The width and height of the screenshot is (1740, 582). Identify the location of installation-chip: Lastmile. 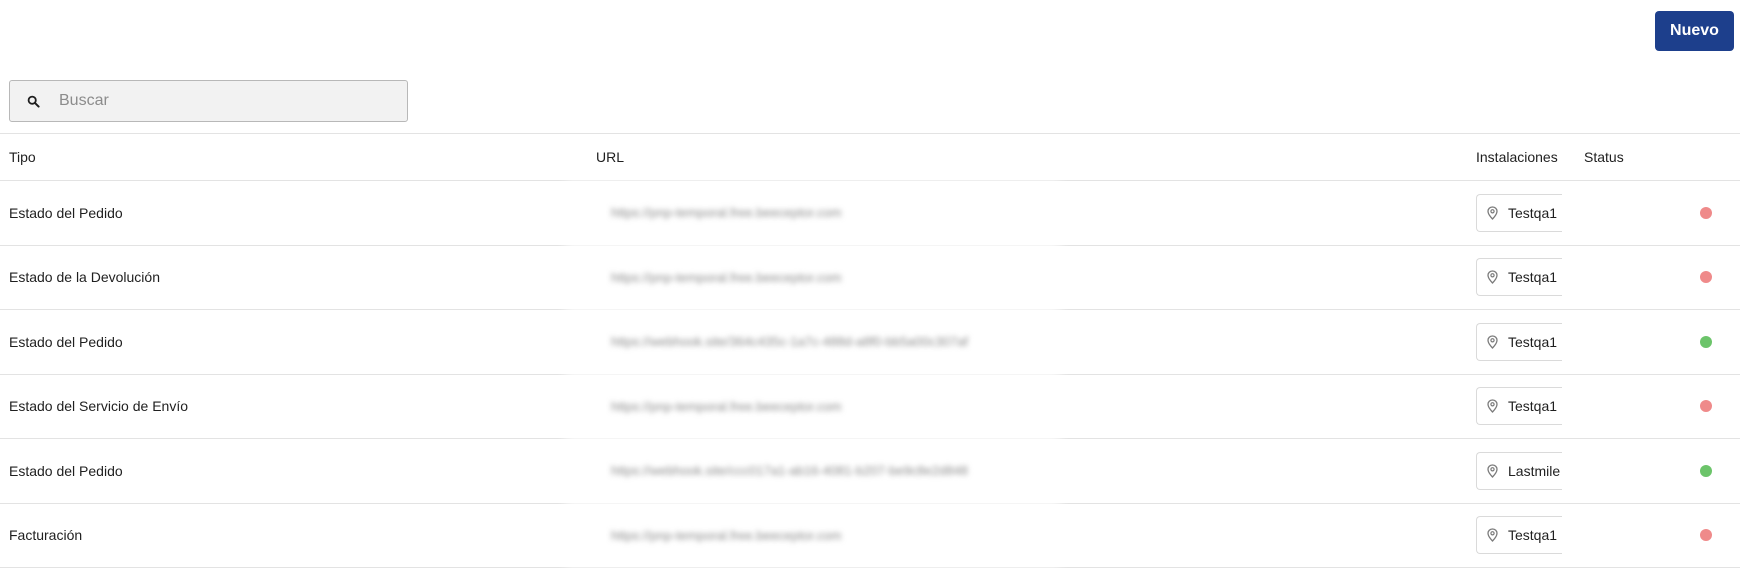
(1519, 470).